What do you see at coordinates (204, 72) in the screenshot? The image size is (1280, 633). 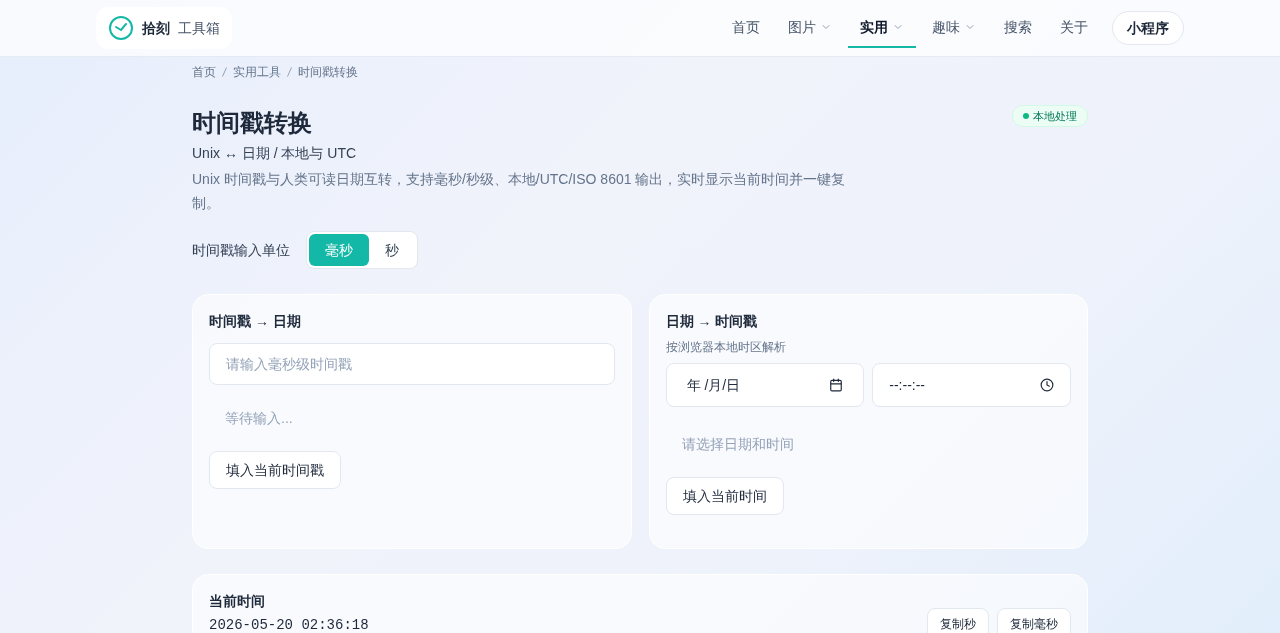 I see `breadcrumb-item: 首页` at bounding box center [204, 72].